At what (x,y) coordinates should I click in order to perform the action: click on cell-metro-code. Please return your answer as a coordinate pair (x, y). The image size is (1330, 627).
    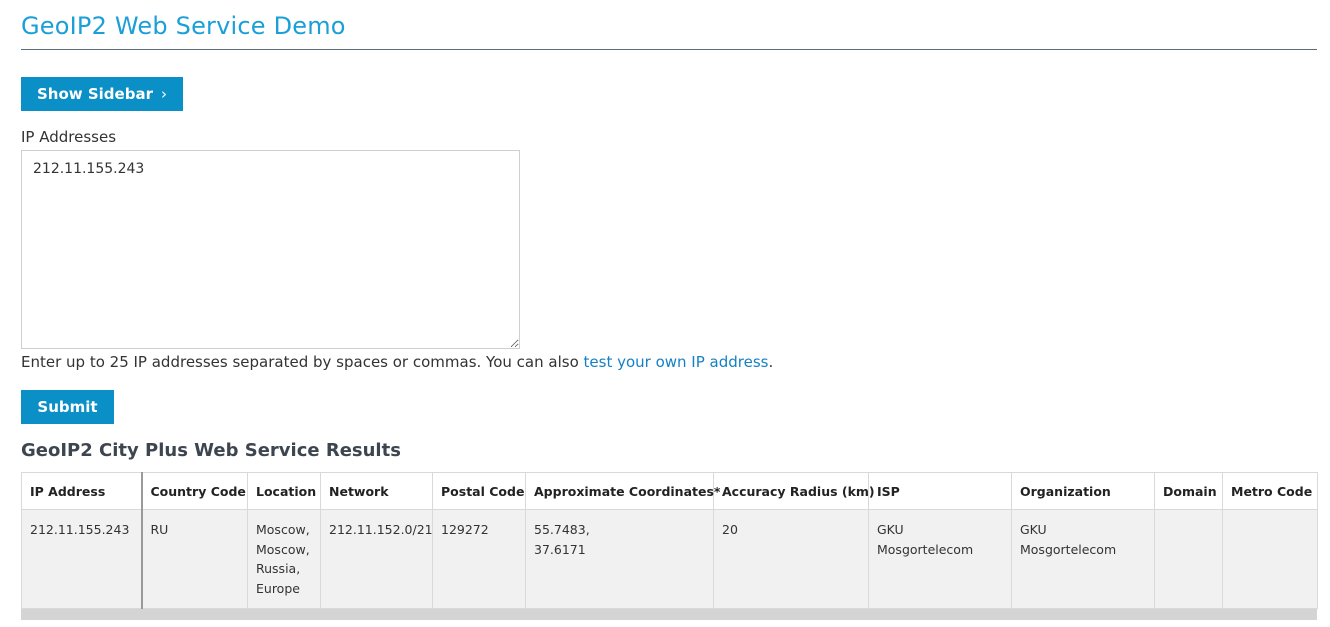
    Looking at the image, I should click on (1270, 559).